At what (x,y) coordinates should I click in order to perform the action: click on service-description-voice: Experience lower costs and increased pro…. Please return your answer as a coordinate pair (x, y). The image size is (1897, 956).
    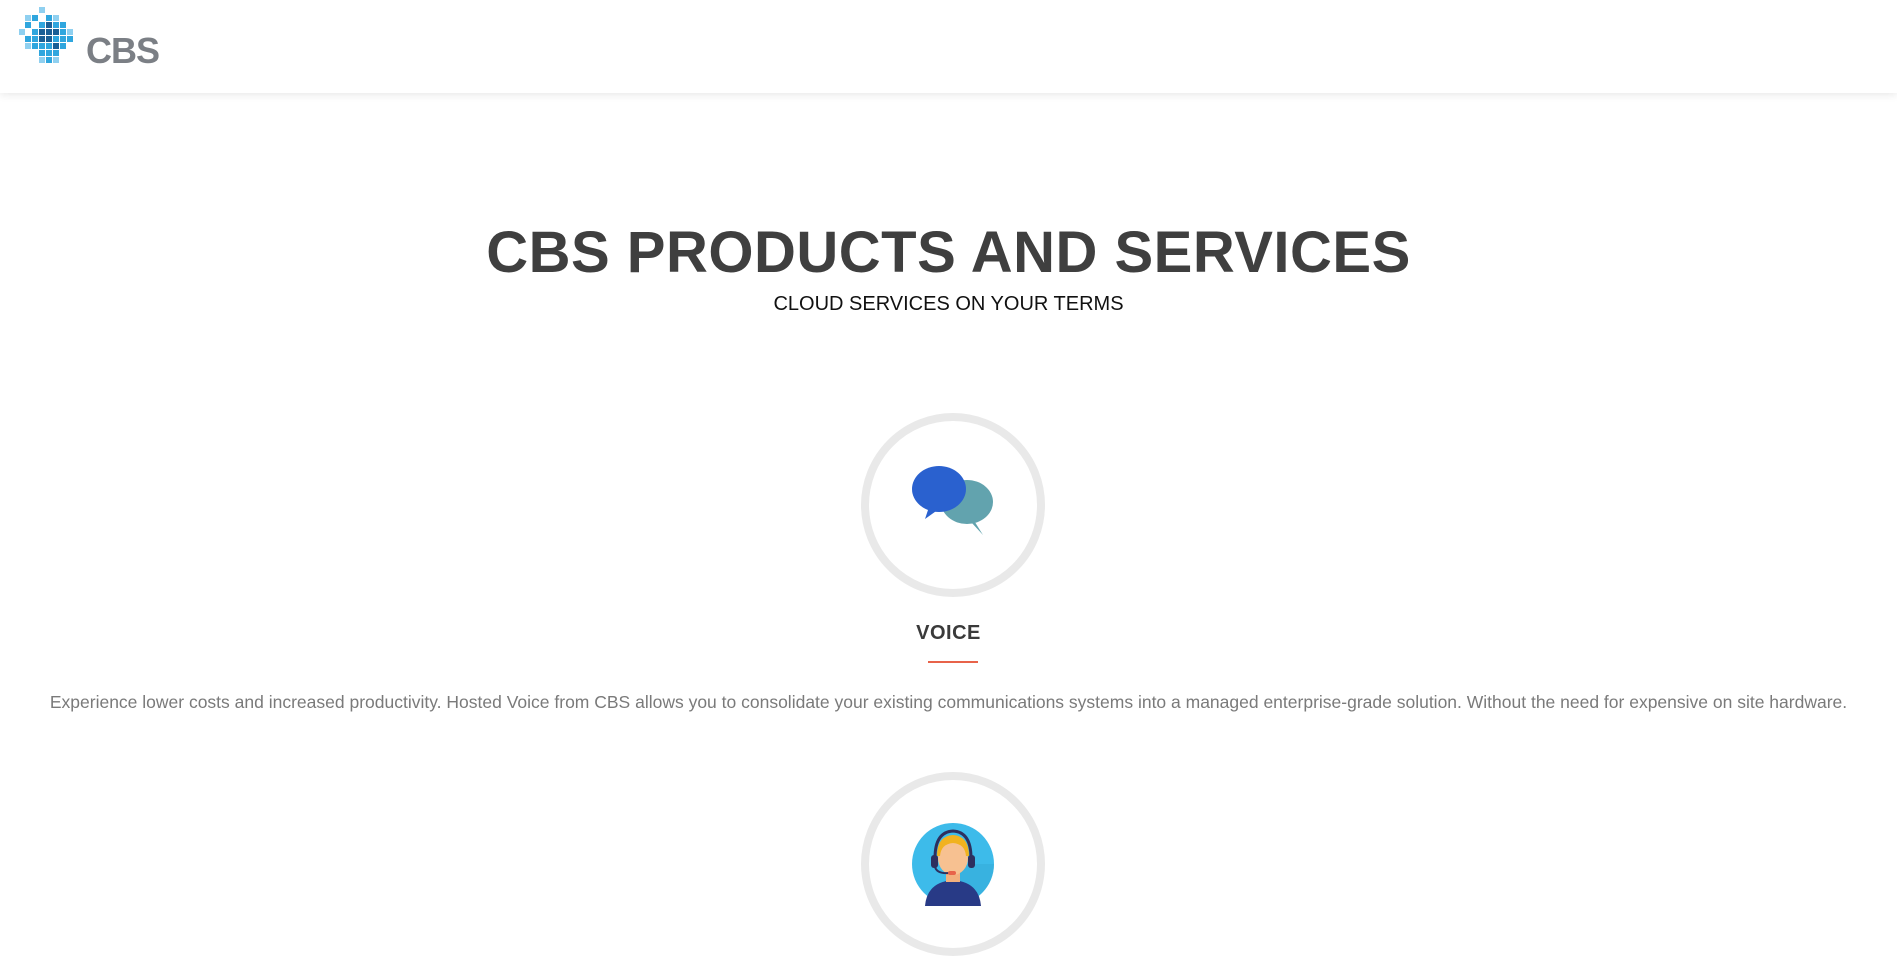
    Looking at the image, I should click on (948, 702).